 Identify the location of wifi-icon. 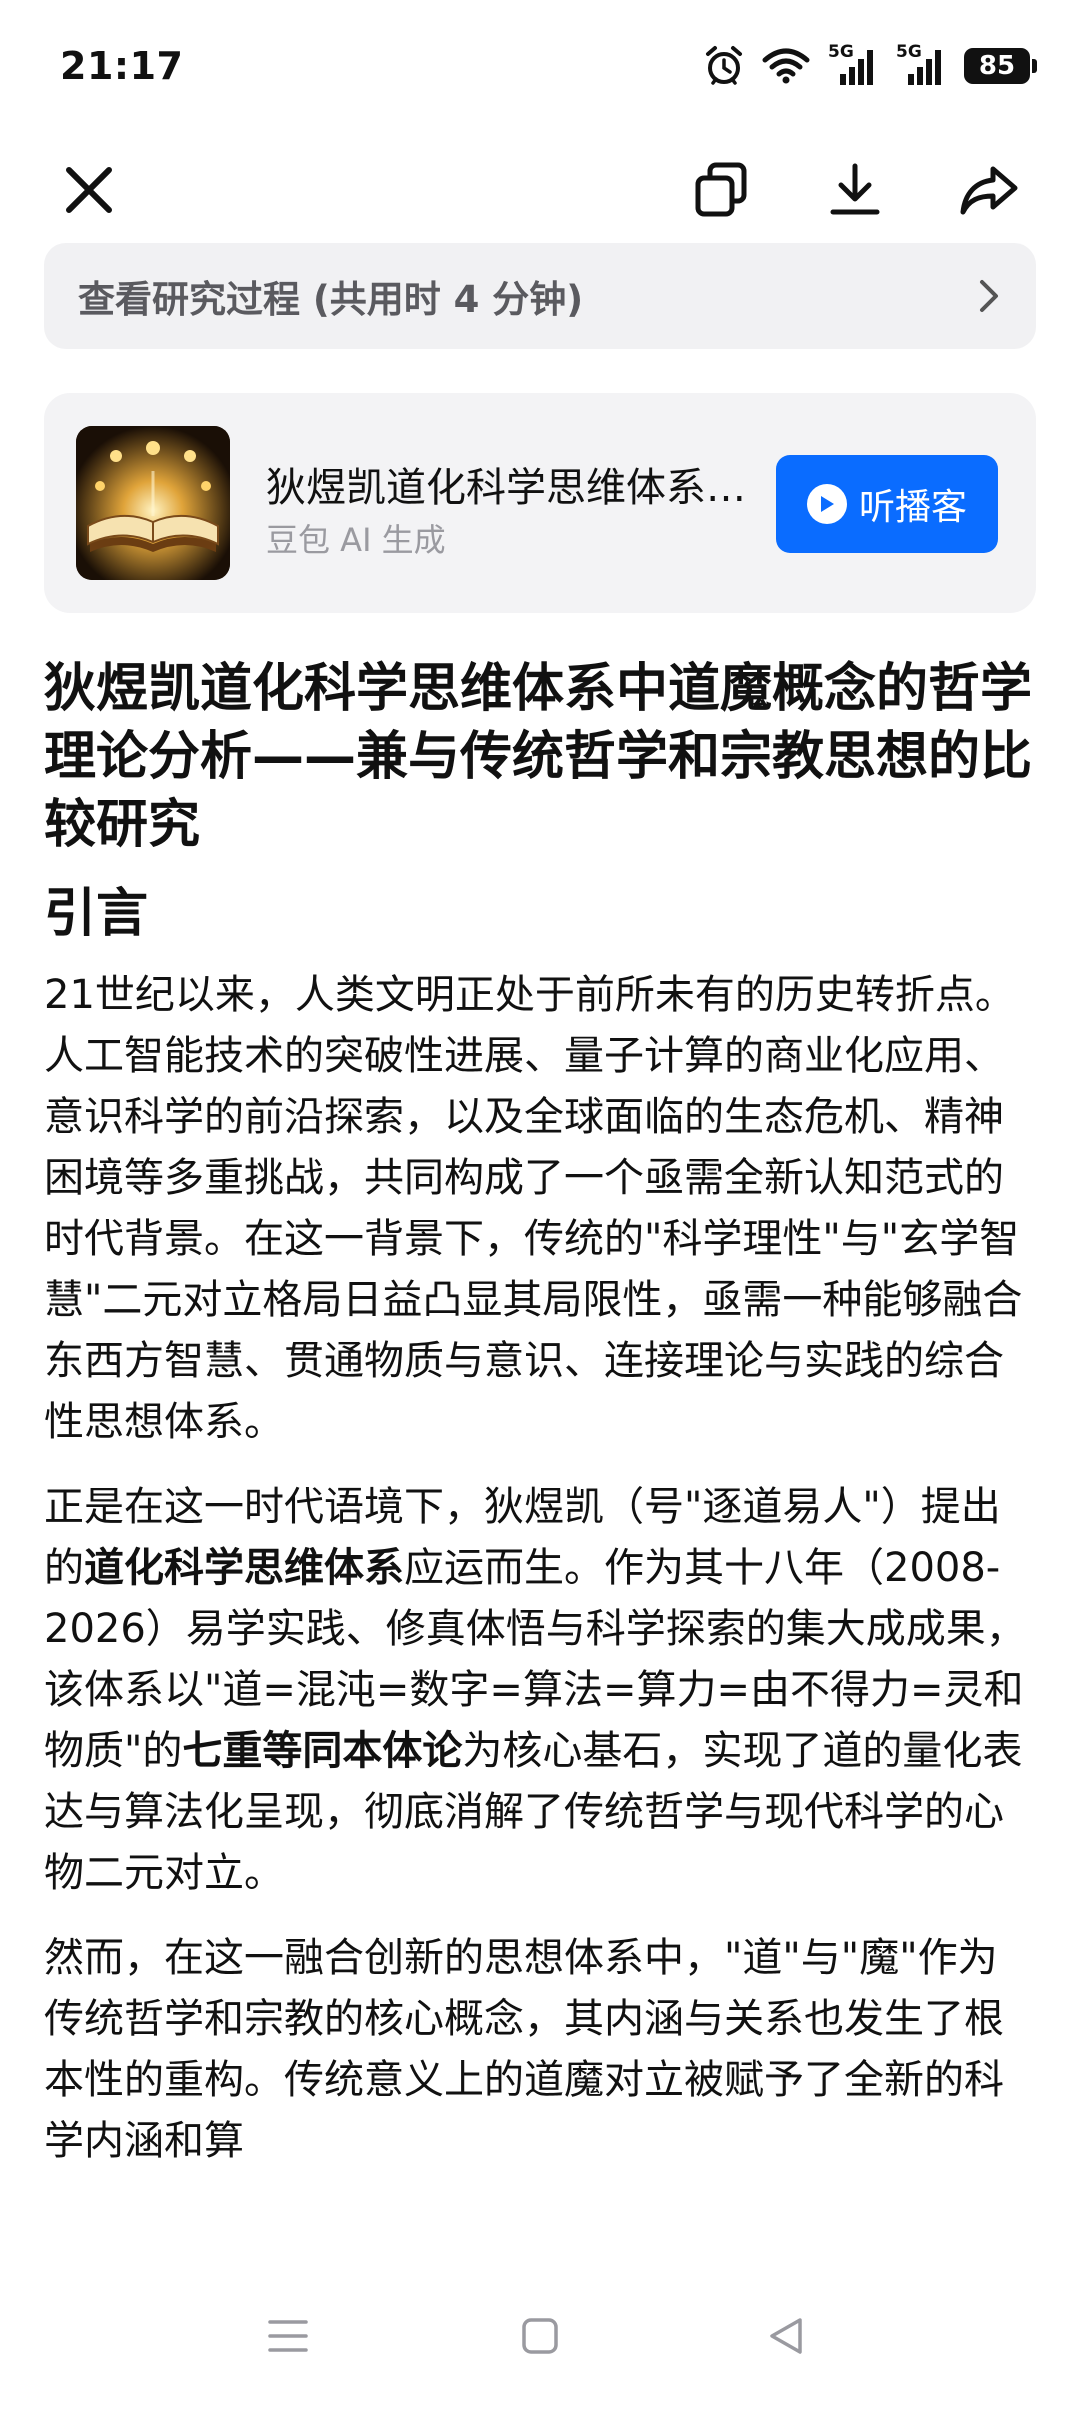
(786, 66).